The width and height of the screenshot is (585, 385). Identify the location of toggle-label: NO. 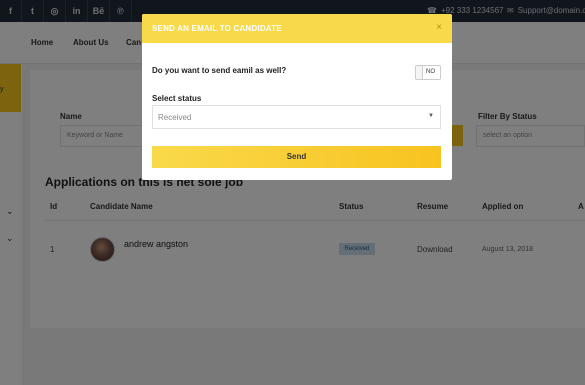
(430, 72).